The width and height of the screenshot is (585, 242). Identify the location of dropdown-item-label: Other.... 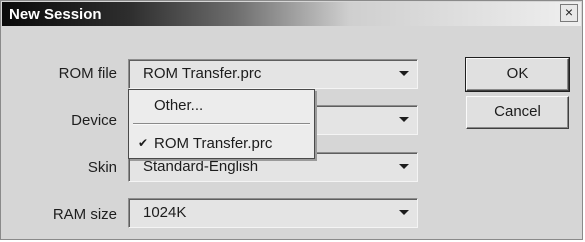
(179, 105).